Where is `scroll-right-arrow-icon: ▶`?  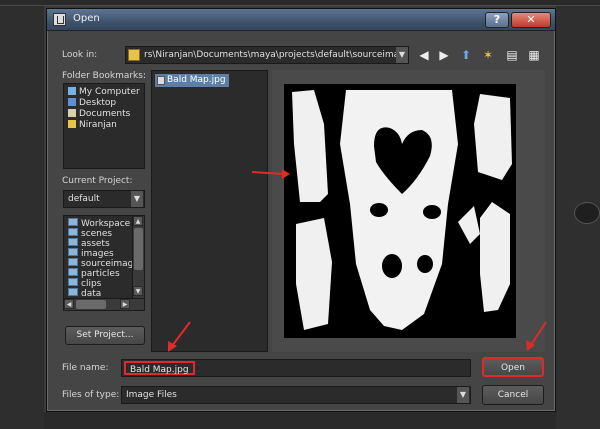
scroll-right-arrow-icon: ▶ is located at coordinates (125, 304).